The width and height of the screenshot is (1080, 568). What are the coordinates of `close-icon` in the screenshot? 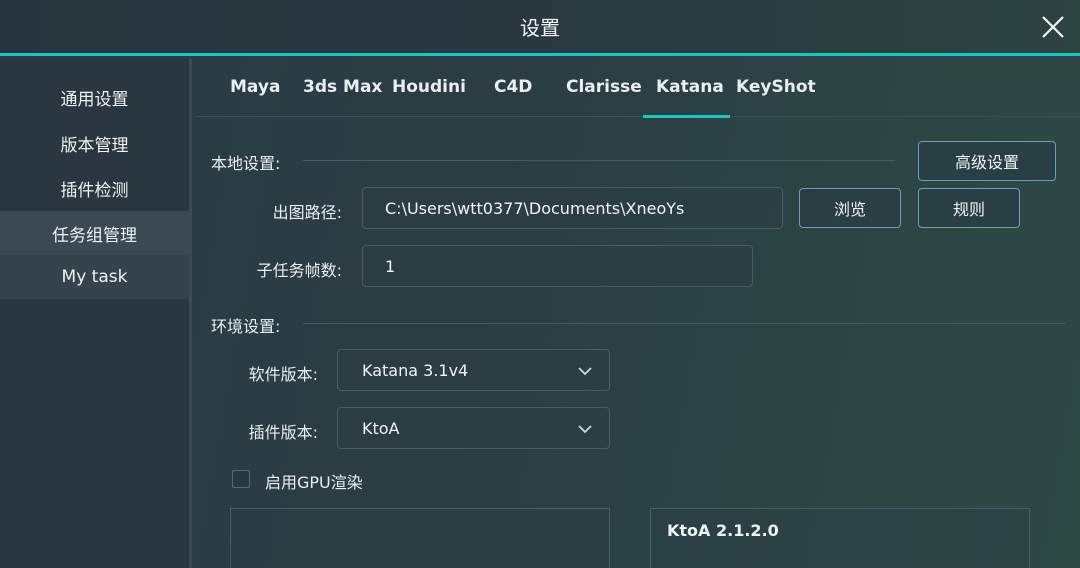 It's located at (1053, 27).